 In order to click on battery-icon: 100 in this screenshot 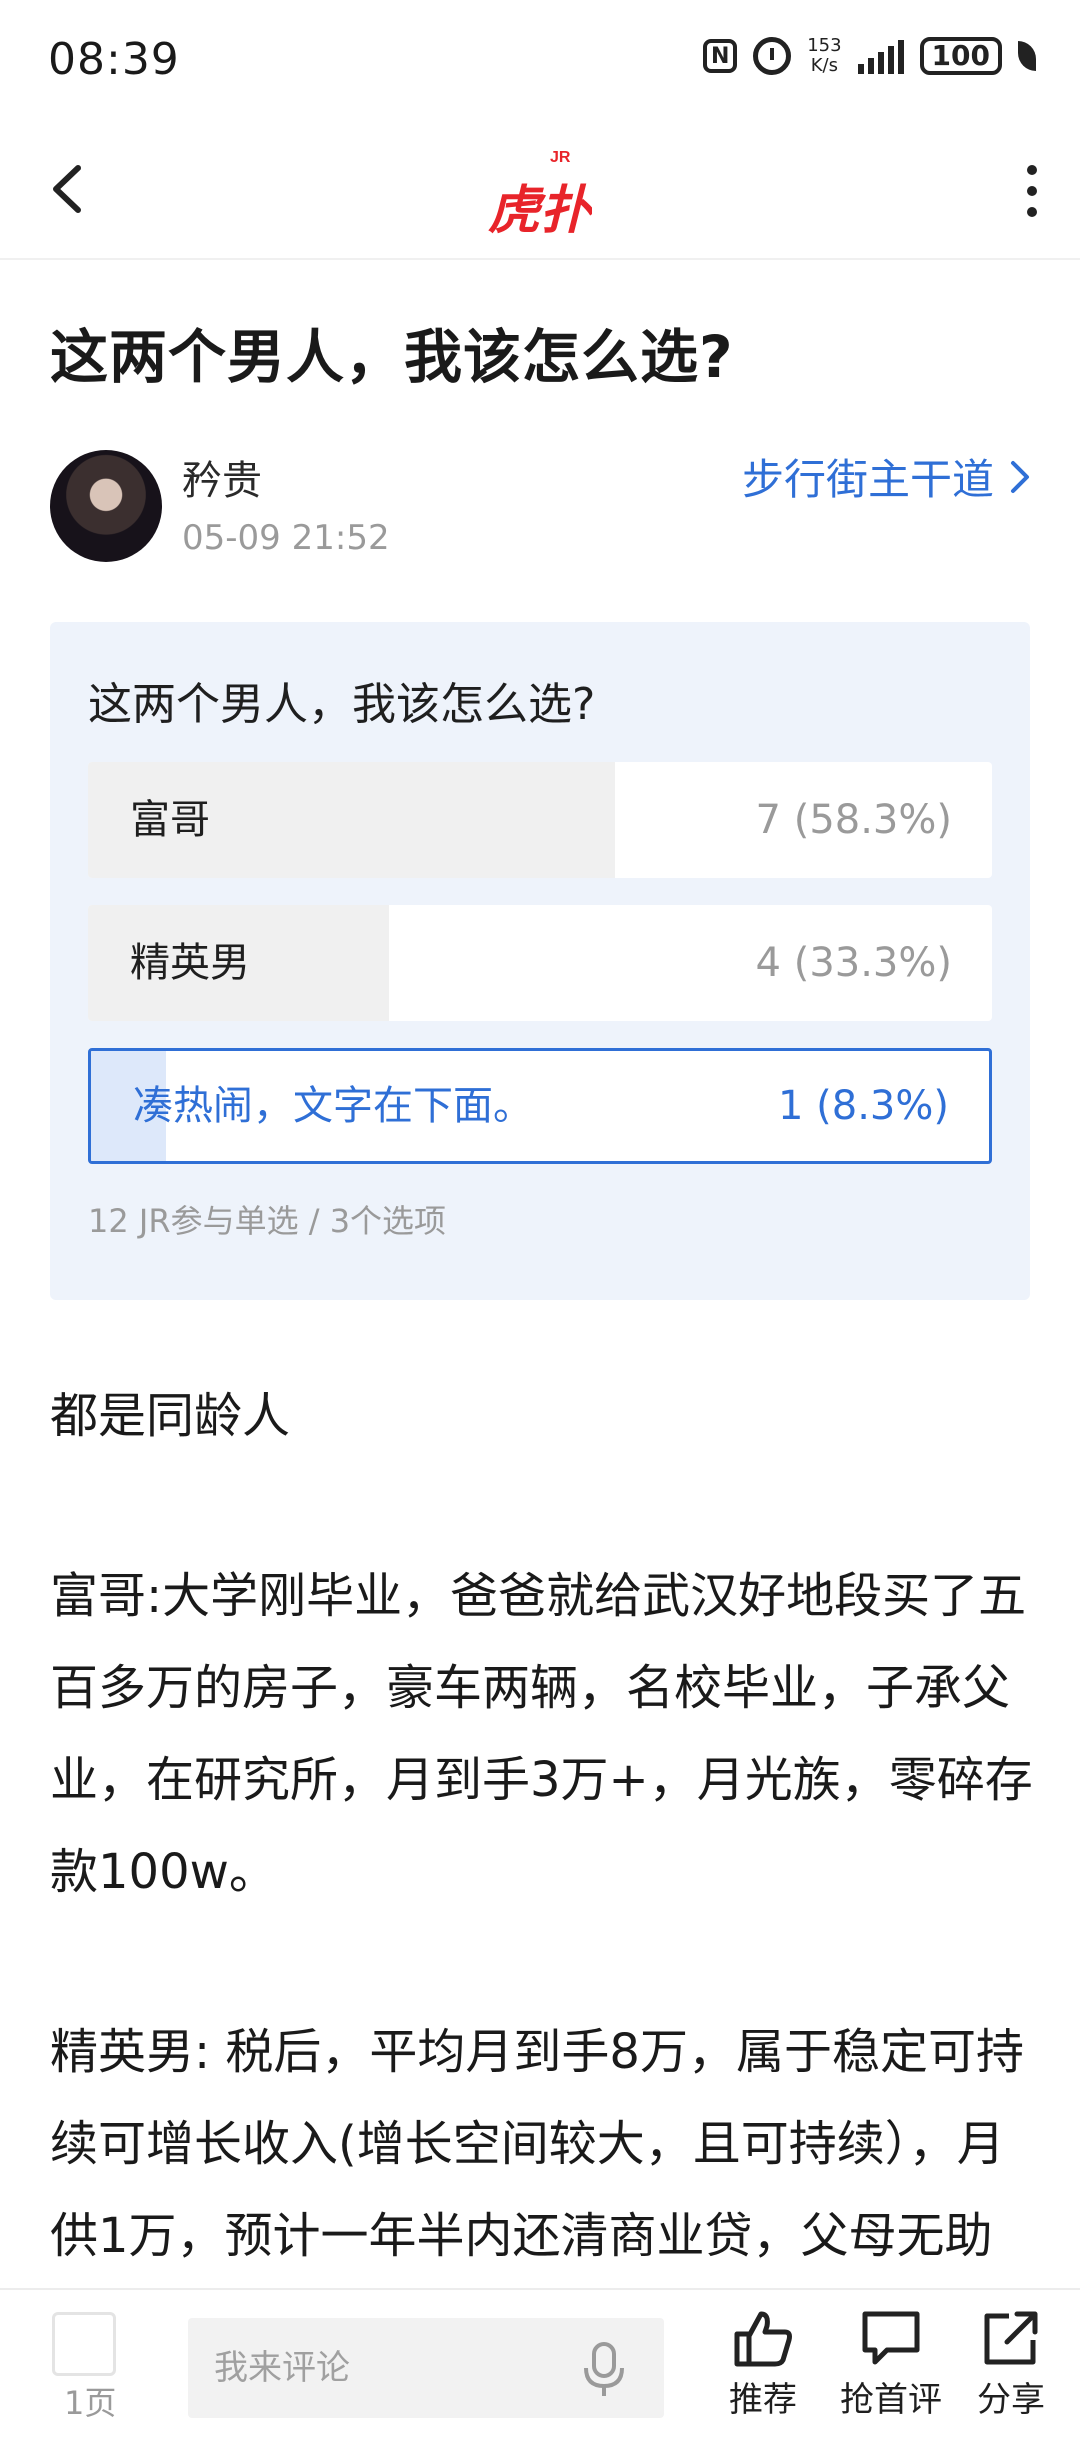, I will do `click(960, 56)`.